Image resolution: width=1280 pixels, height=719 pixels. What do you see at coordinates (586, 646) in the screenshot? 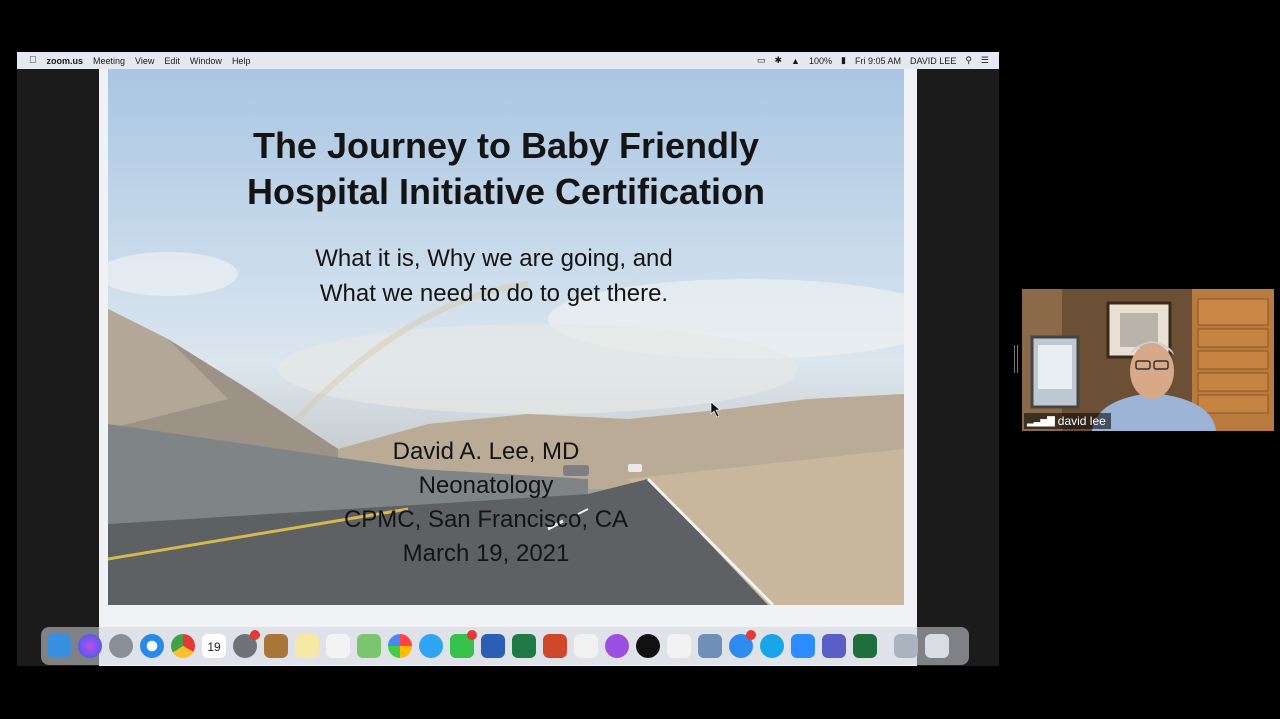
I see `music-icon` at bounding box center [586, 646].